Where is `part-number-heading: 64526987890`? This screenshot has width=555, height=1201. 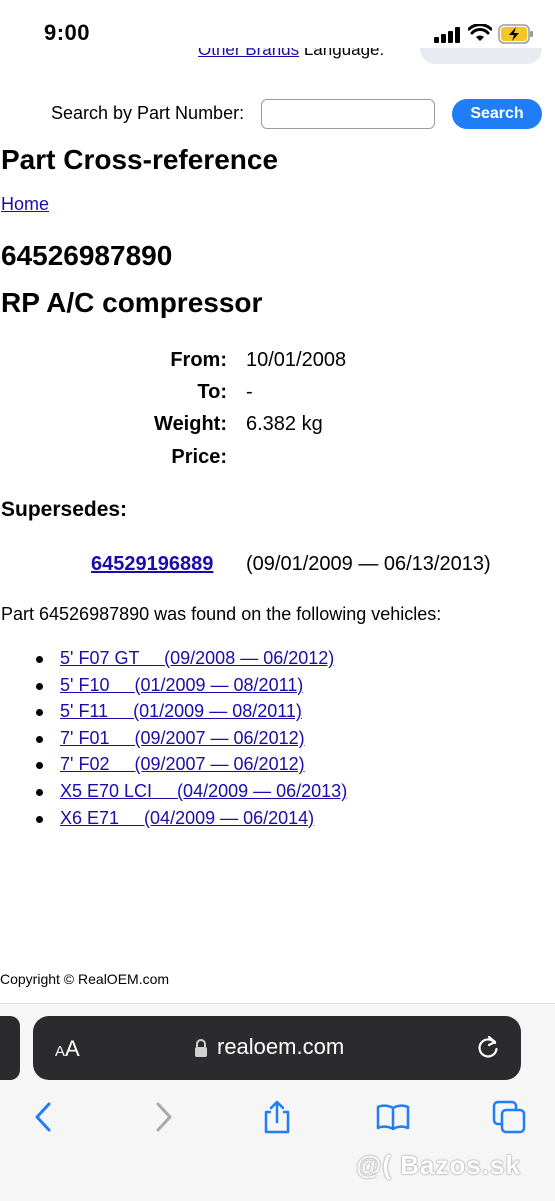
part-number-heading: 64526987890 is located at coordinates (87, 255).